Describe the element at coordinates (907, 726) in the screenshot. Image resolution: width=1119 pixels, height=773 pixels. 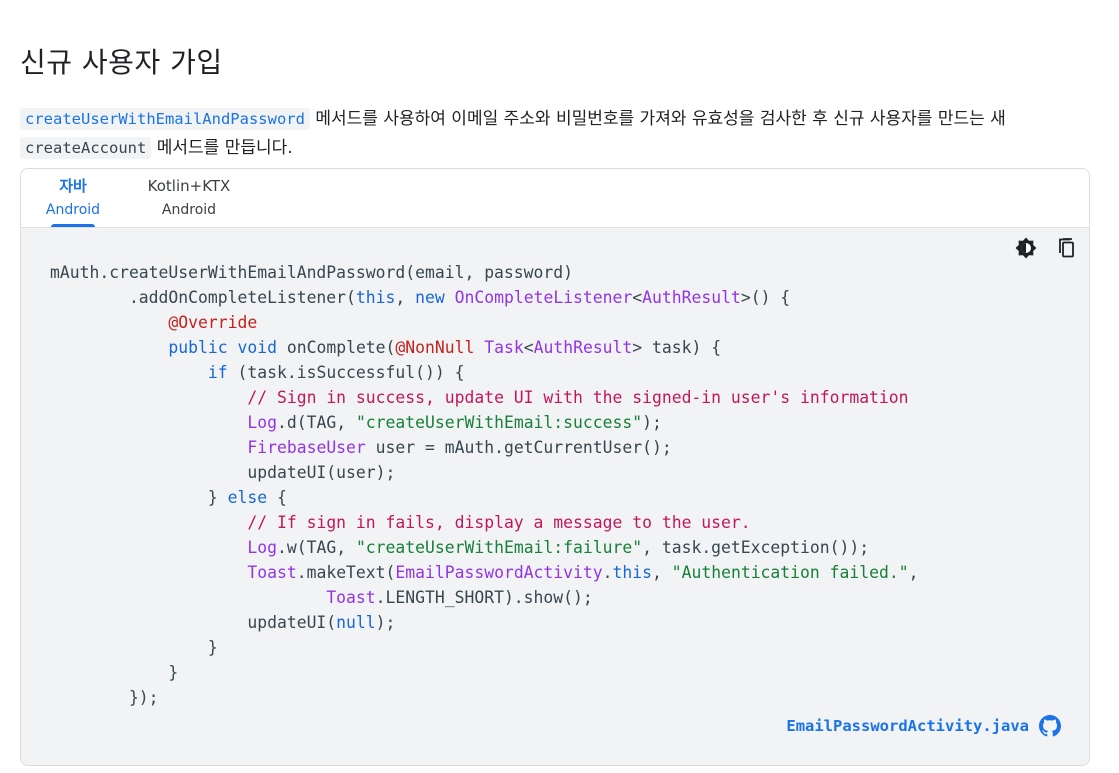
I see `source-file-name: EmailPasswordActivity.java` at that location.